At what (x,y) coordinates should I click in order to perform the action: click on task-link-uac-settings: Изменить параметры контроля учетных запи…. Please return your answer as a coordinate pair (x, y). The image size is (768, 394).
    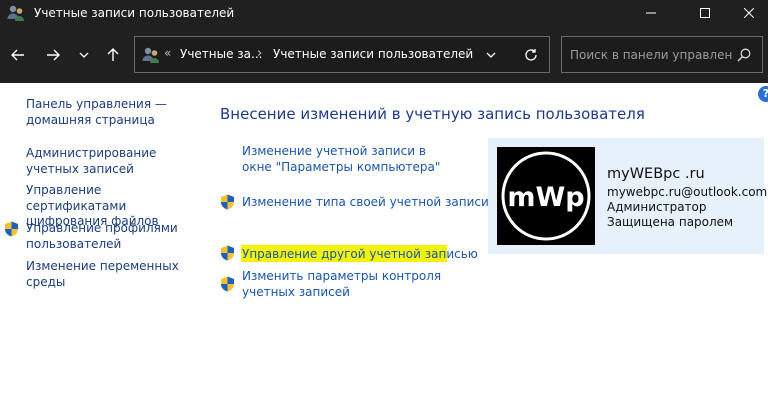
    Looking at the image, I should click on (357, 284).